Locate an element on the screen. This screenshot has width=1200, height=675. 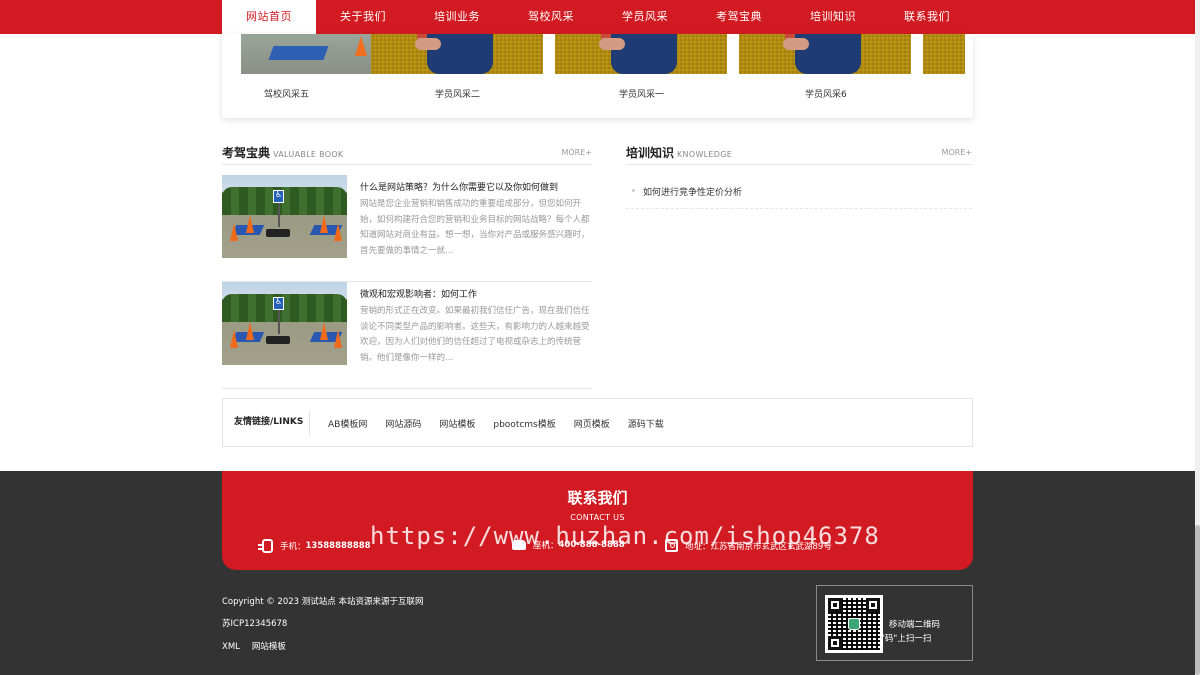
qr-code is located at coordinates (854, 624).